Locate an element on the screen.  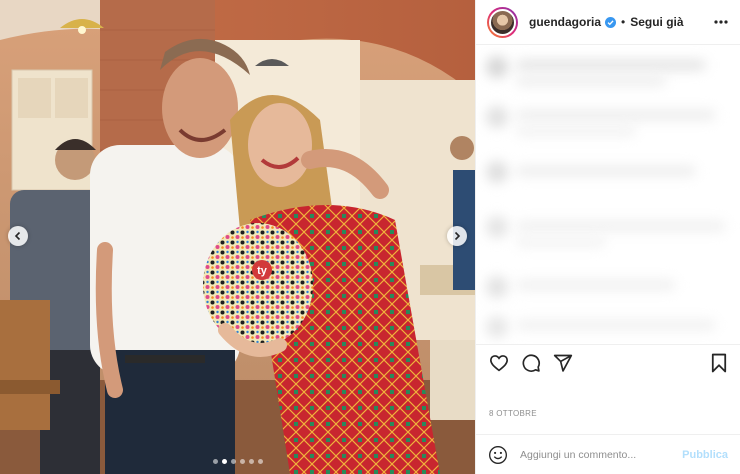
emoji-icon is located at coordinates (498, 455).